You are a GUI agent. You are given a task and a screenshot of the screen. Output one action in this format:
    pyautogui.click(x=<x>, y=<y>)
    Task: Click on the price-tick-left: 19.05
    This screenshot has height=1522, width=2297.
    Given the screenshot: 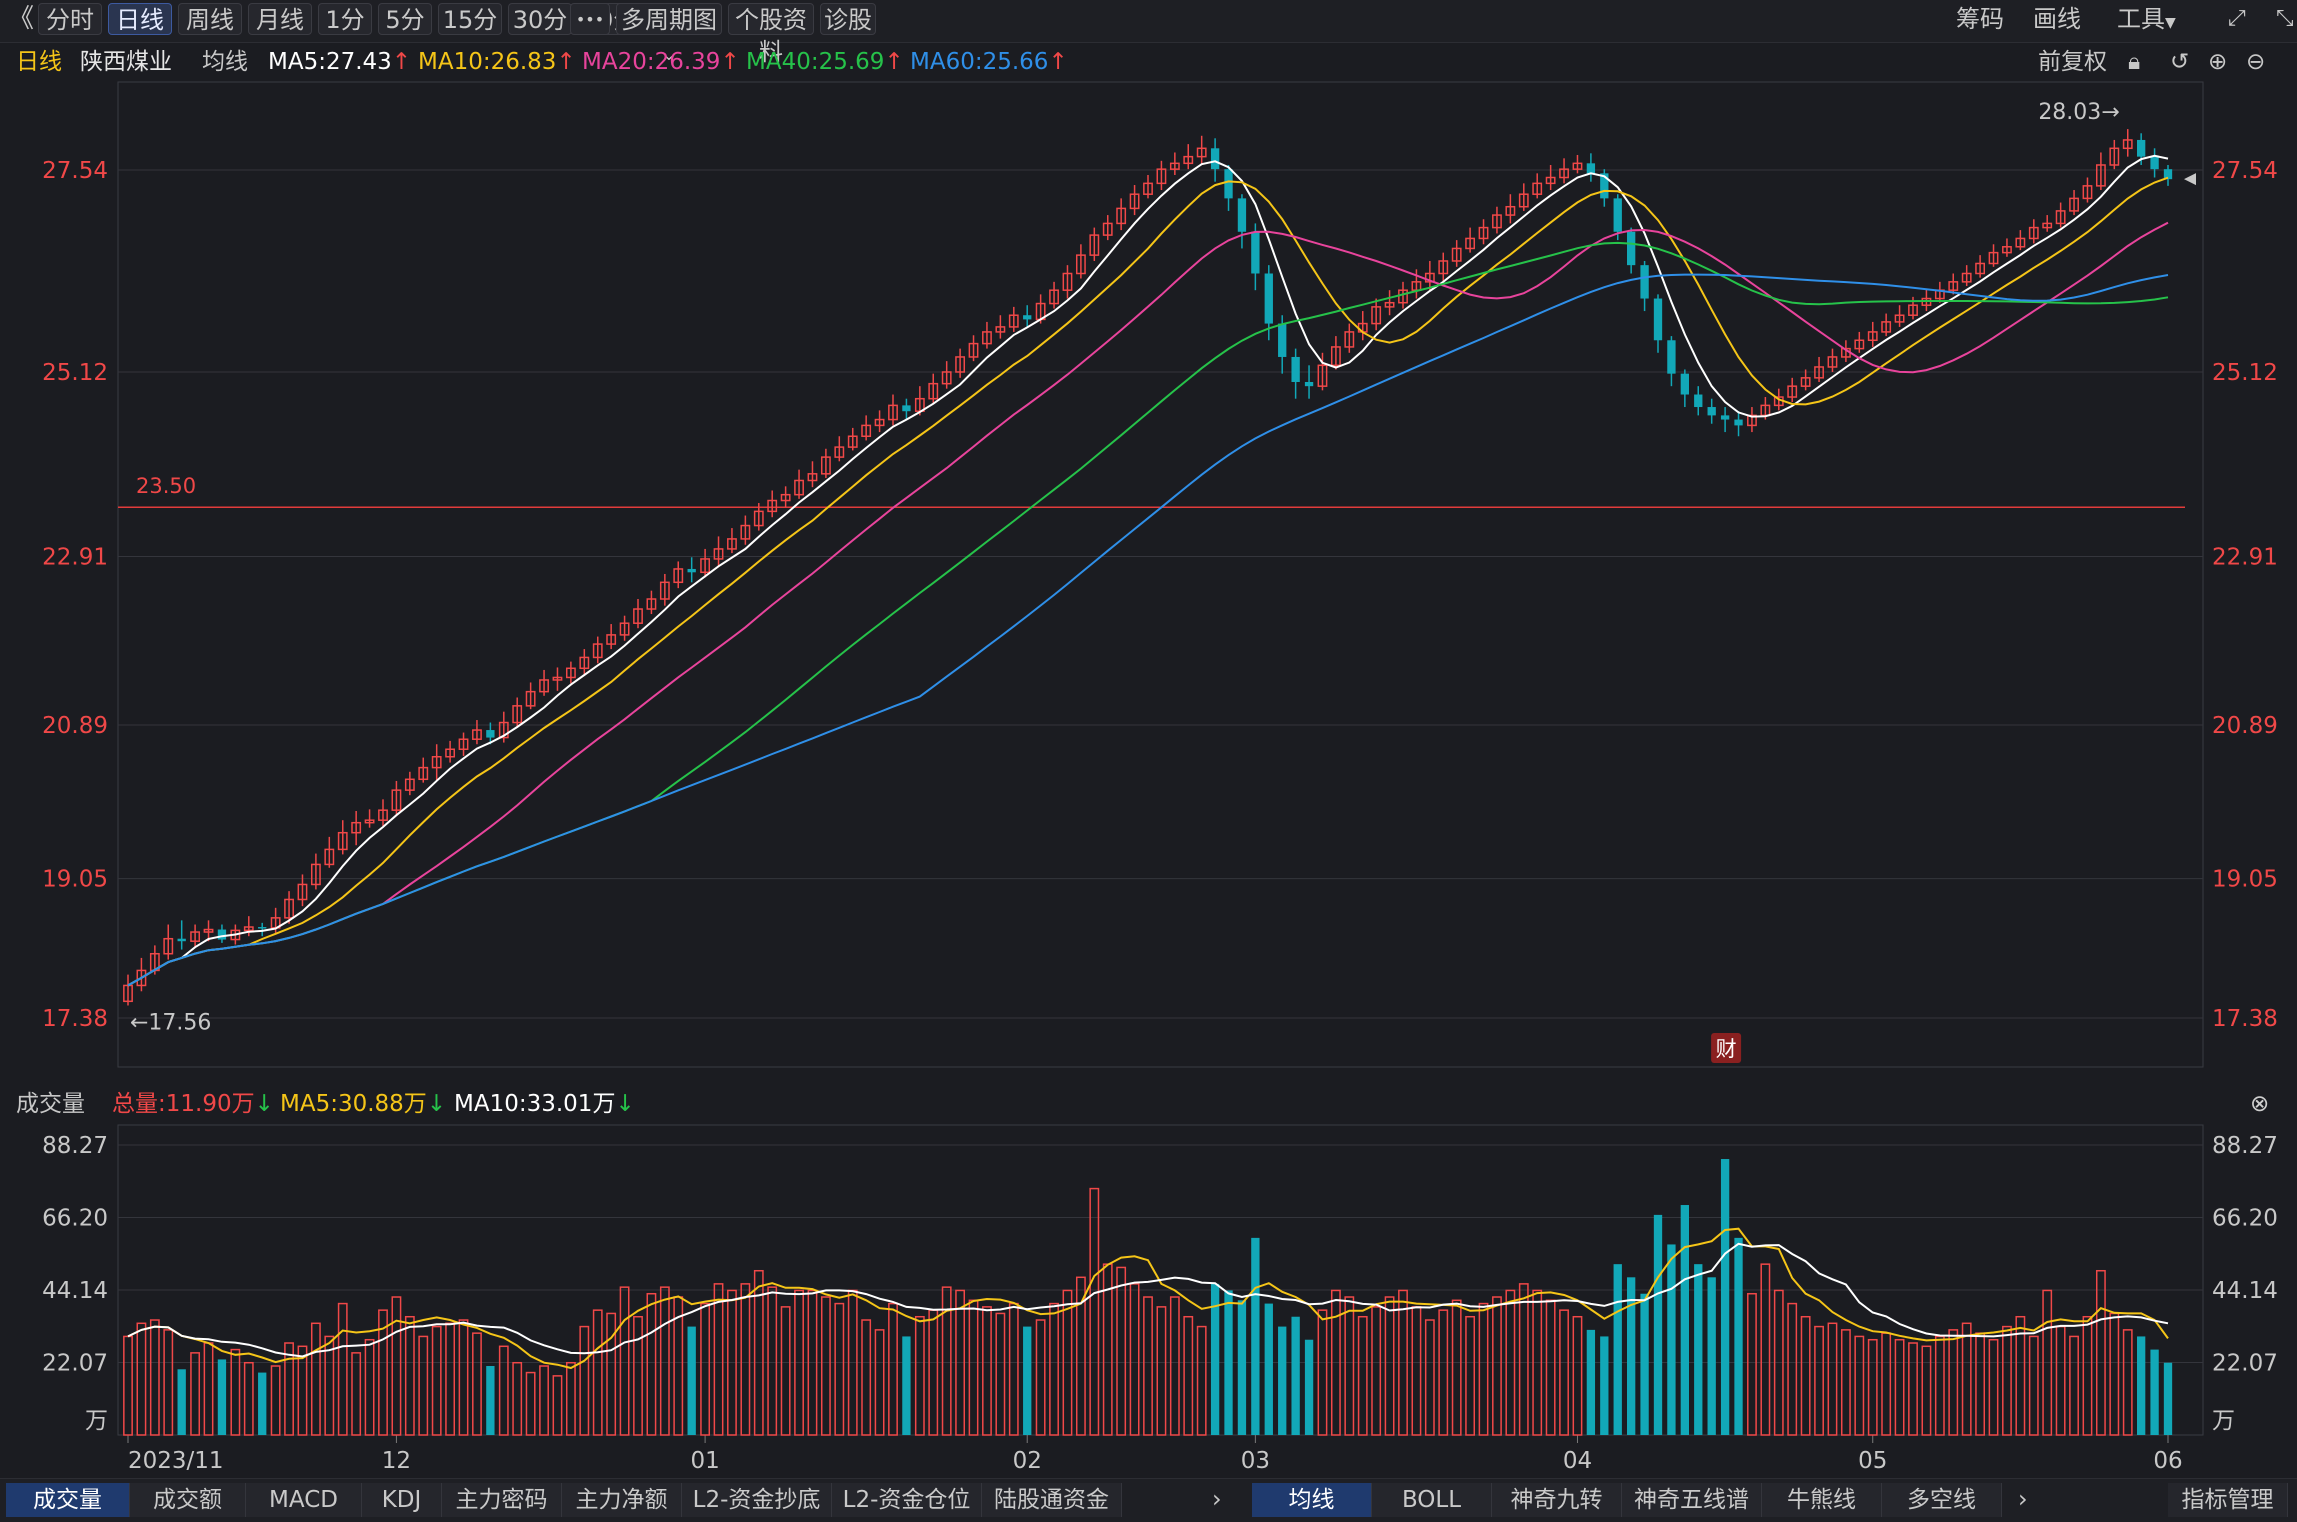 What is the action you would take?
    pyautogui.click(x=75, y=880)
    